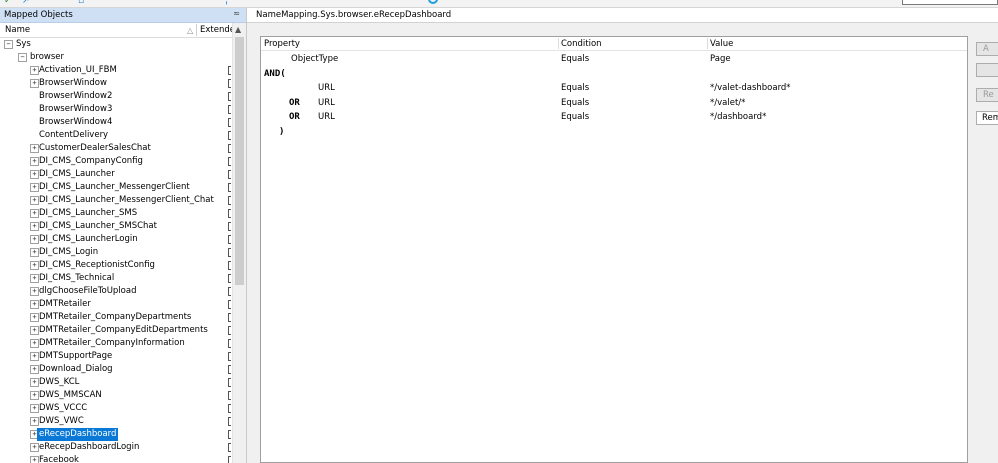 The width and height of the screenshot is (998, 463). I want to click on tree-node-label: DI_CMS_Launcher_MessengerClient_Chat, so click(126, 200).